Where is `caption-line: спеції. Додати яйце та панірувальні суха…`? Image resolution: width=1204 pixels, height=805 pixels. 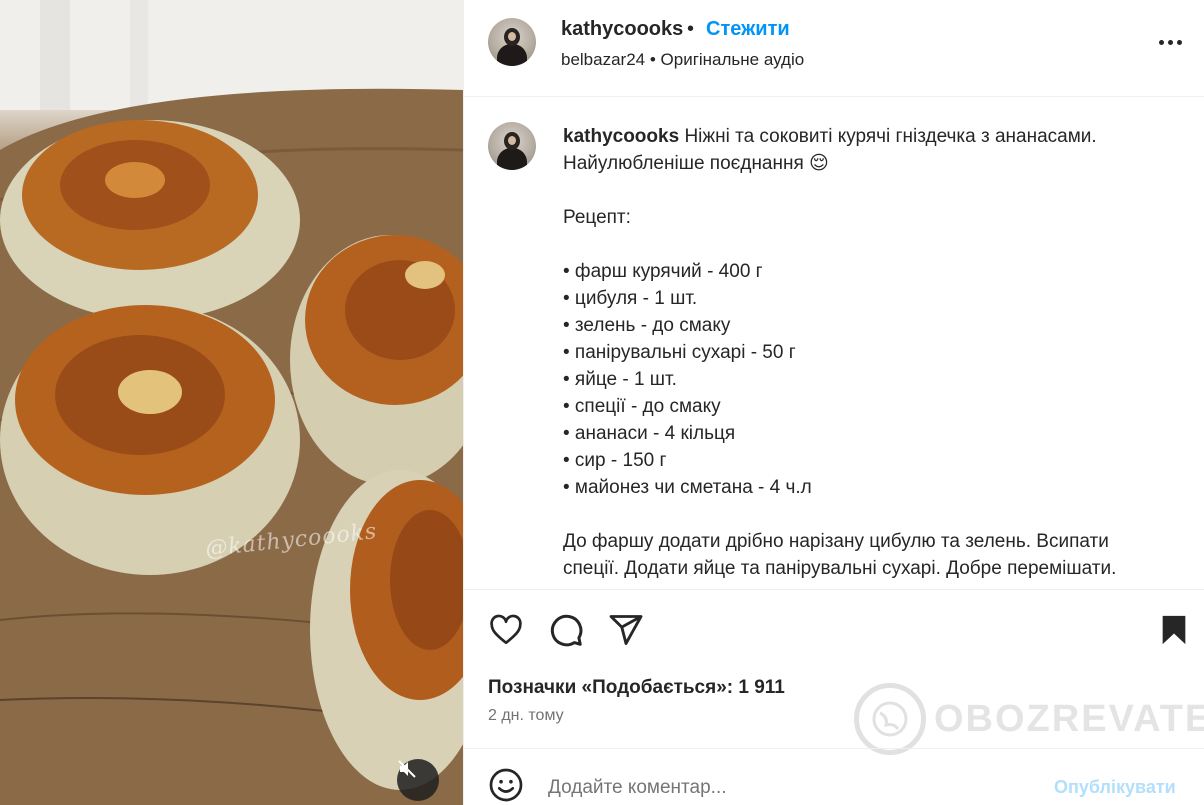
caption-line: спеції. Додати яйце та панірувальні суха… is located at coordinates (840, 568).